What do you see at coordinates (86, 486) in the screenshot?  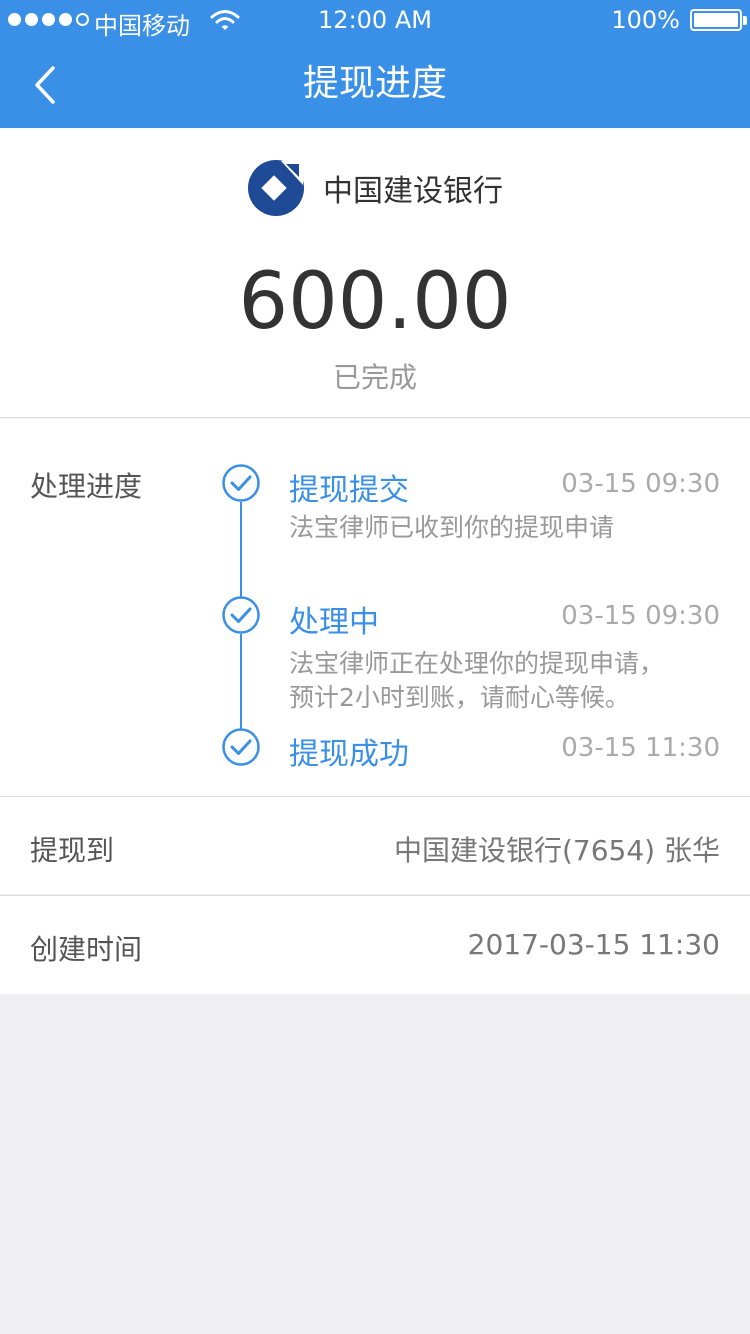 I see `progress-label: 处理进度` at bounding box center [86, 486].